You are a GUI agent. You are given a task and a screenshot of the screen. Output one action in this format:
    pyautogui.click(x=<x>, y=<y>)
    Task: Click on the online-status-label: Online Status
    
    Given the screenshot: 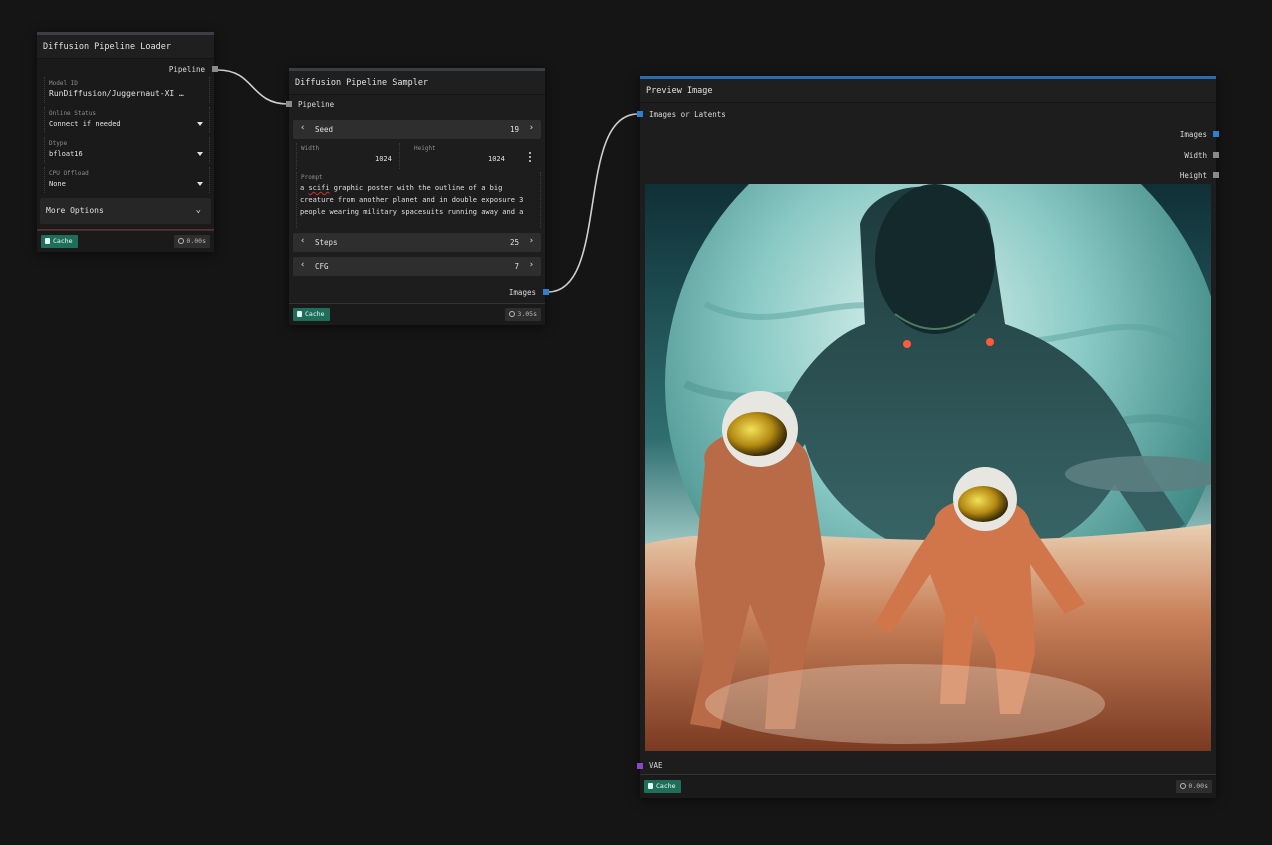 What is the action you would take?
    pyautogui.click(x=72, y=113)
    